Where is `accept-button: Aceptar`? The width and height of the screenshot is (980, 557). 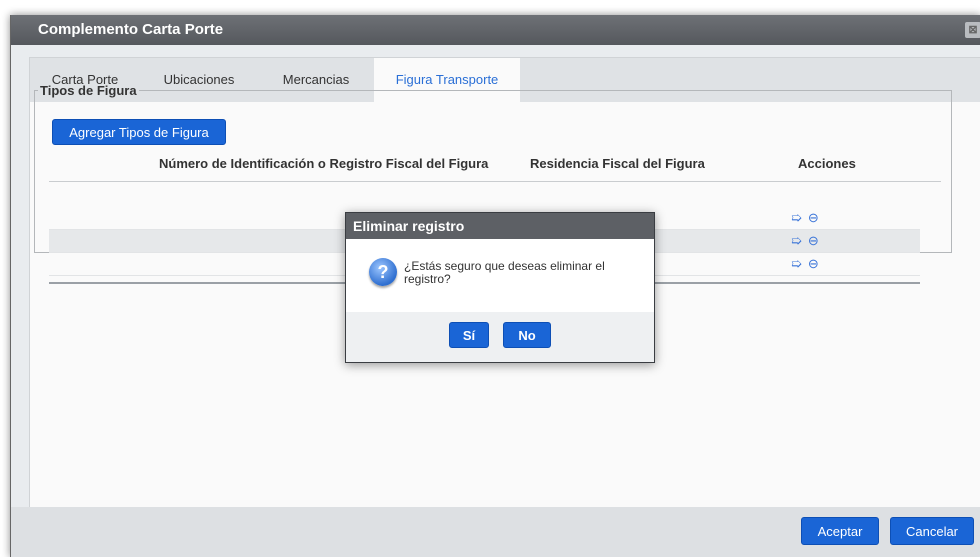
accept-button: Aceptar is located at coordinates (840, 531).